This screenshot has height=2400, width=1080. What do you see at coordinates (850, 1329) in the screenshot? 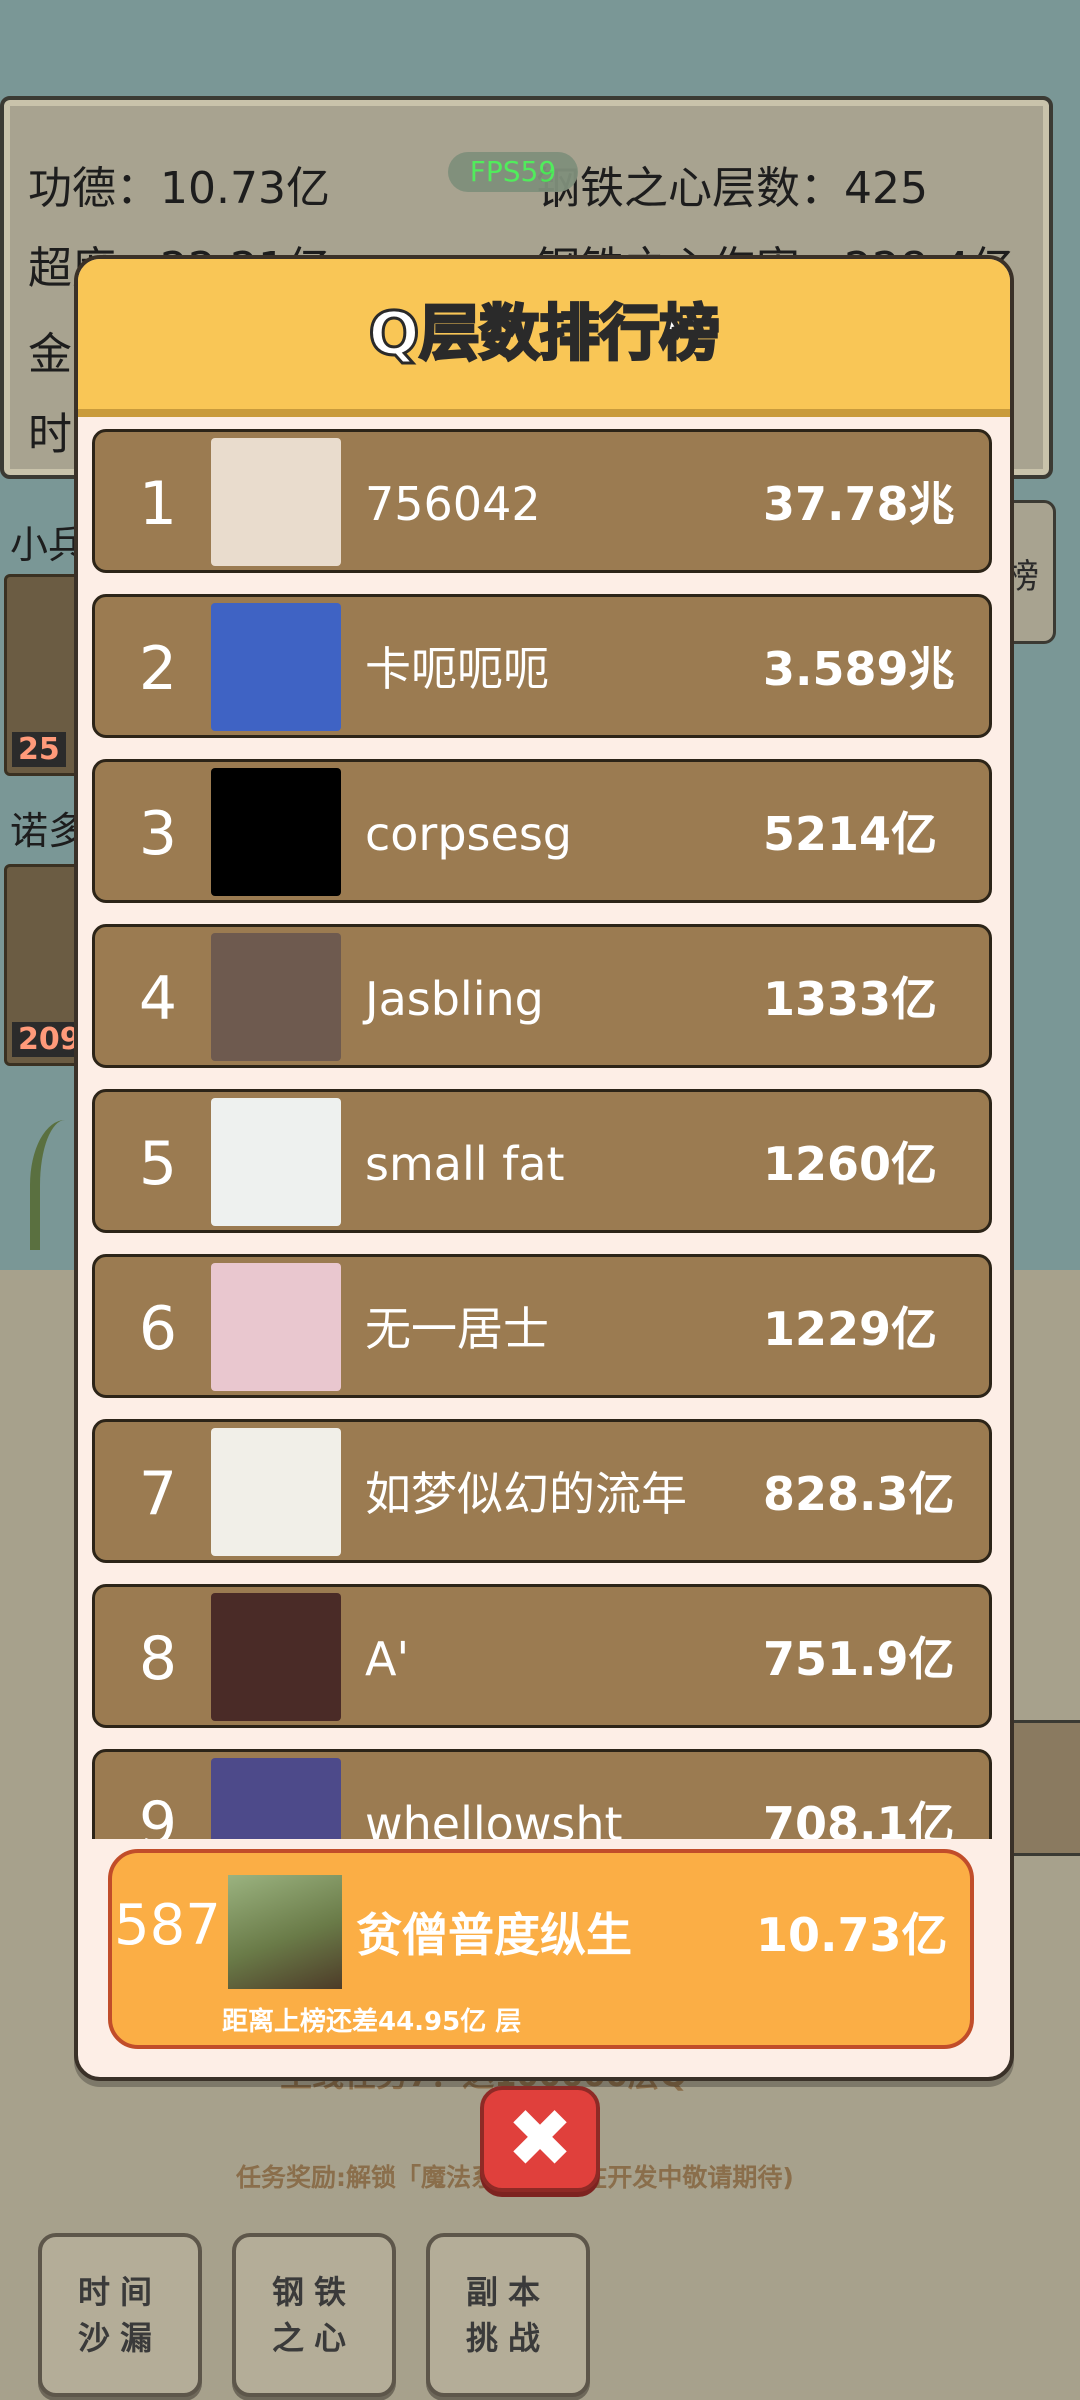
I see `player-score: 1229亿` at bounding box center [850, 1329].